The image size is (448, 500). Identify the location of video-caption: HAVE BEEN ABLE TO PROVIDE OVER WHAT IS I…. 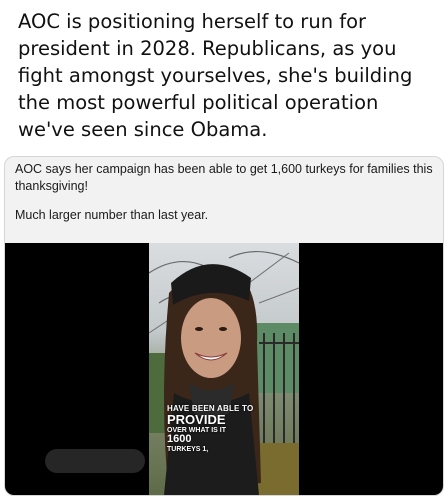
(227, 428).